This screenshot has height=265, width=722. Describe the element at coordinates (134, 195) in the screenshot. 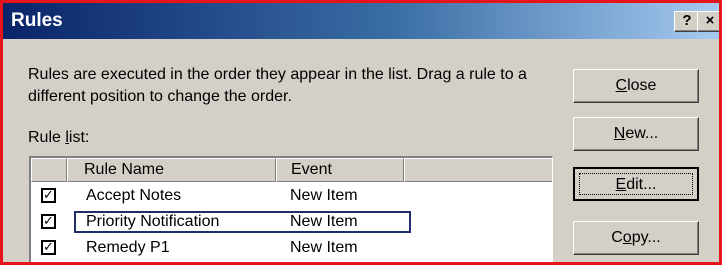

I see `rule-name: Accept Notes` at that location.